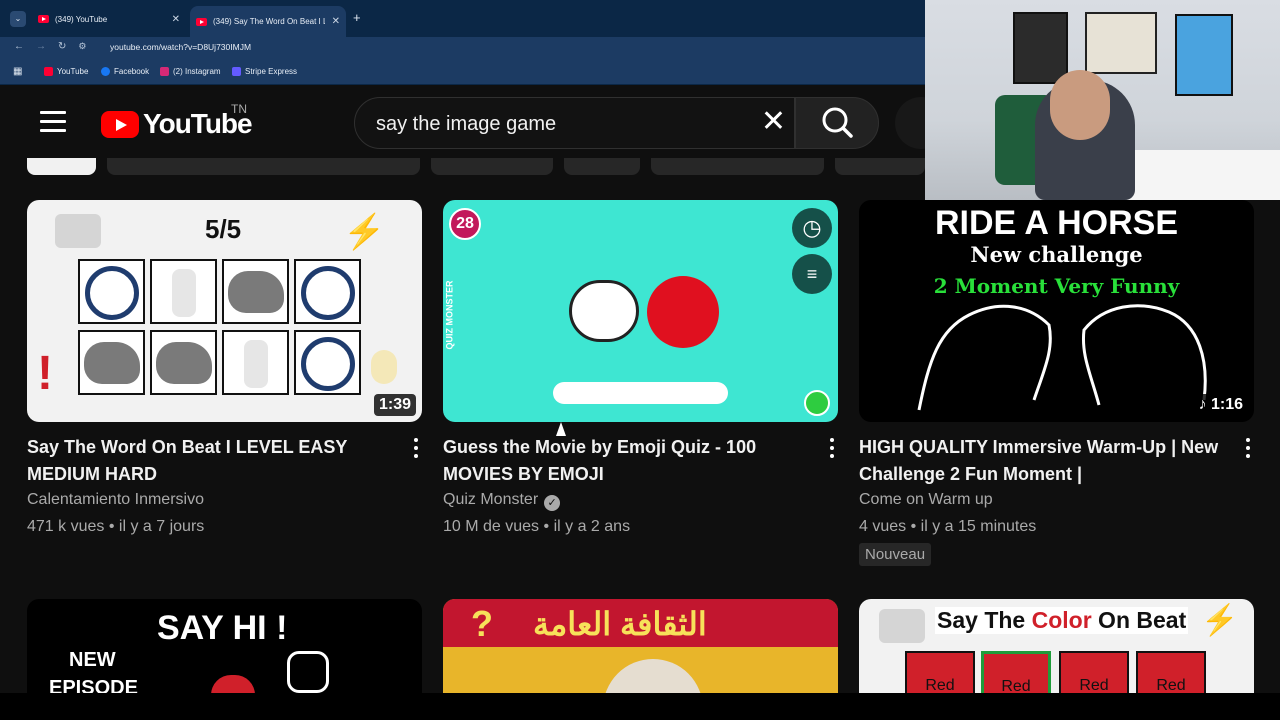 The image size is (1280, 720). What do you see at coordinates (222, 628) in the screenshot?
I see `thumb-headline: SAY HI !` at bounding box center [222, 628].